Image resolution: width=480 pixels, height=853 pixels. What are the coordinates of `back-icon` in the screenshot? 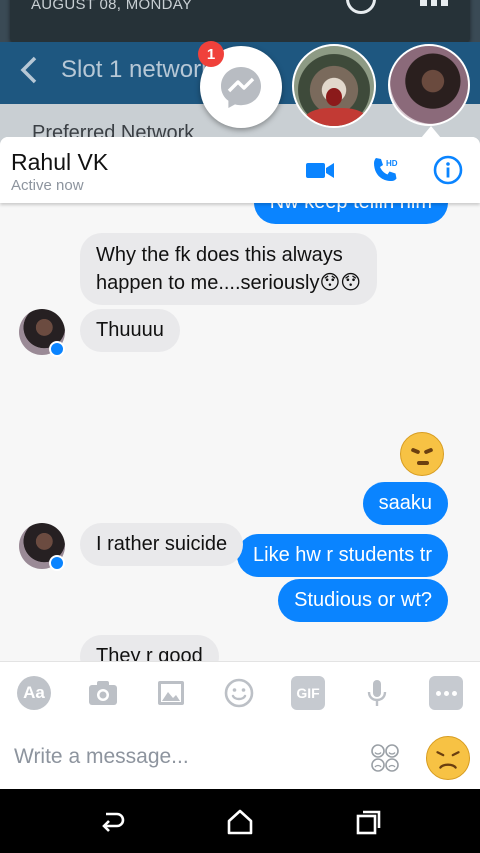 It's located at (112, 822).